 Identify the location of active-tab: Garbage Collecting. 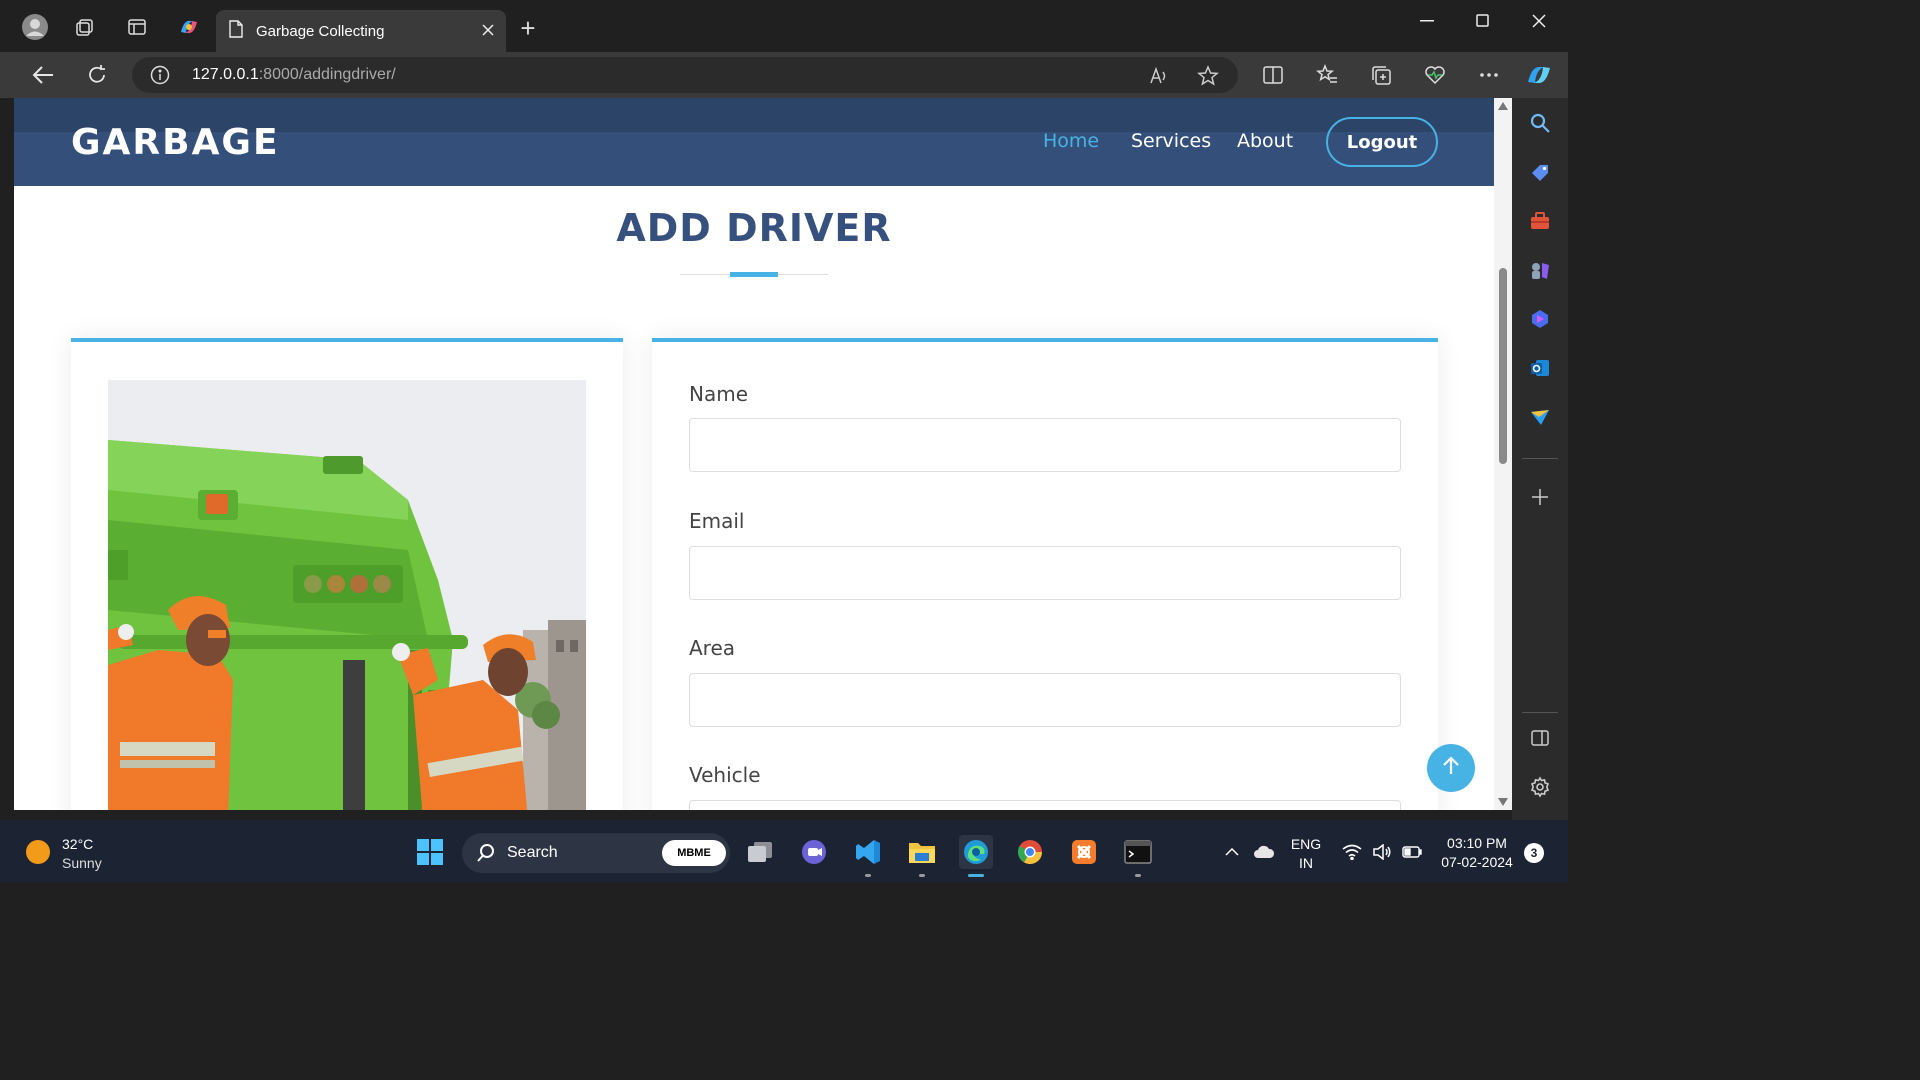
(361, 31).